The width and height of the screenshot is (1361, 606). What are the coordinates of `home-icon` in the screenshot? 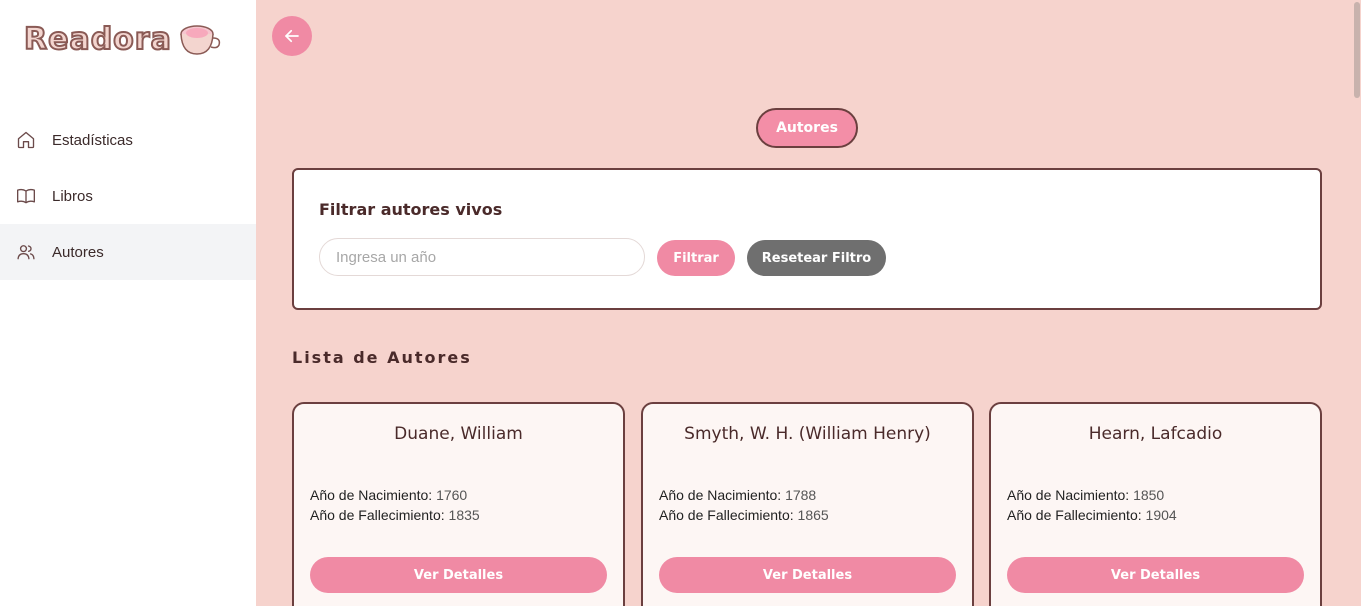 It's located at (26, 140).